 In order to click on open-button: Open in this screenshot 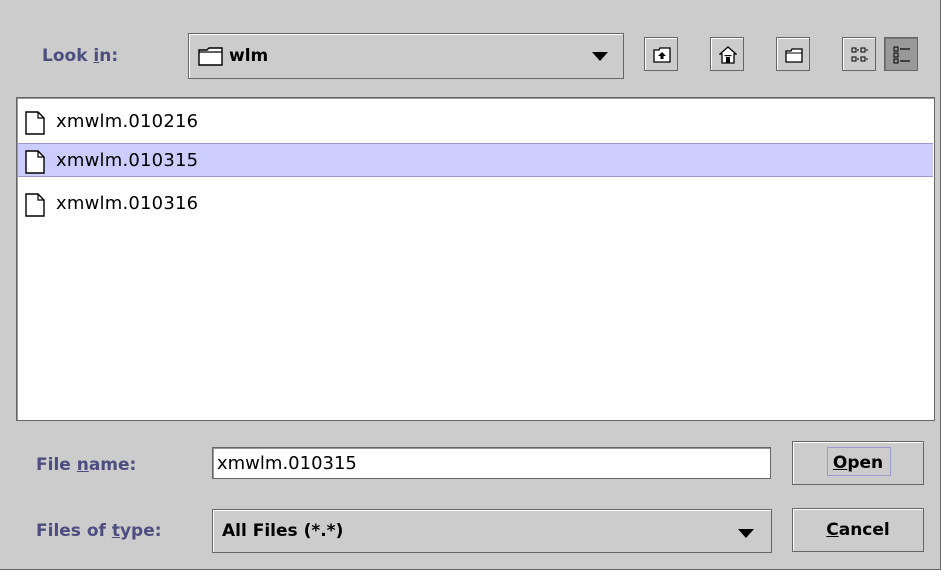, I will do `click(858, 463)`.